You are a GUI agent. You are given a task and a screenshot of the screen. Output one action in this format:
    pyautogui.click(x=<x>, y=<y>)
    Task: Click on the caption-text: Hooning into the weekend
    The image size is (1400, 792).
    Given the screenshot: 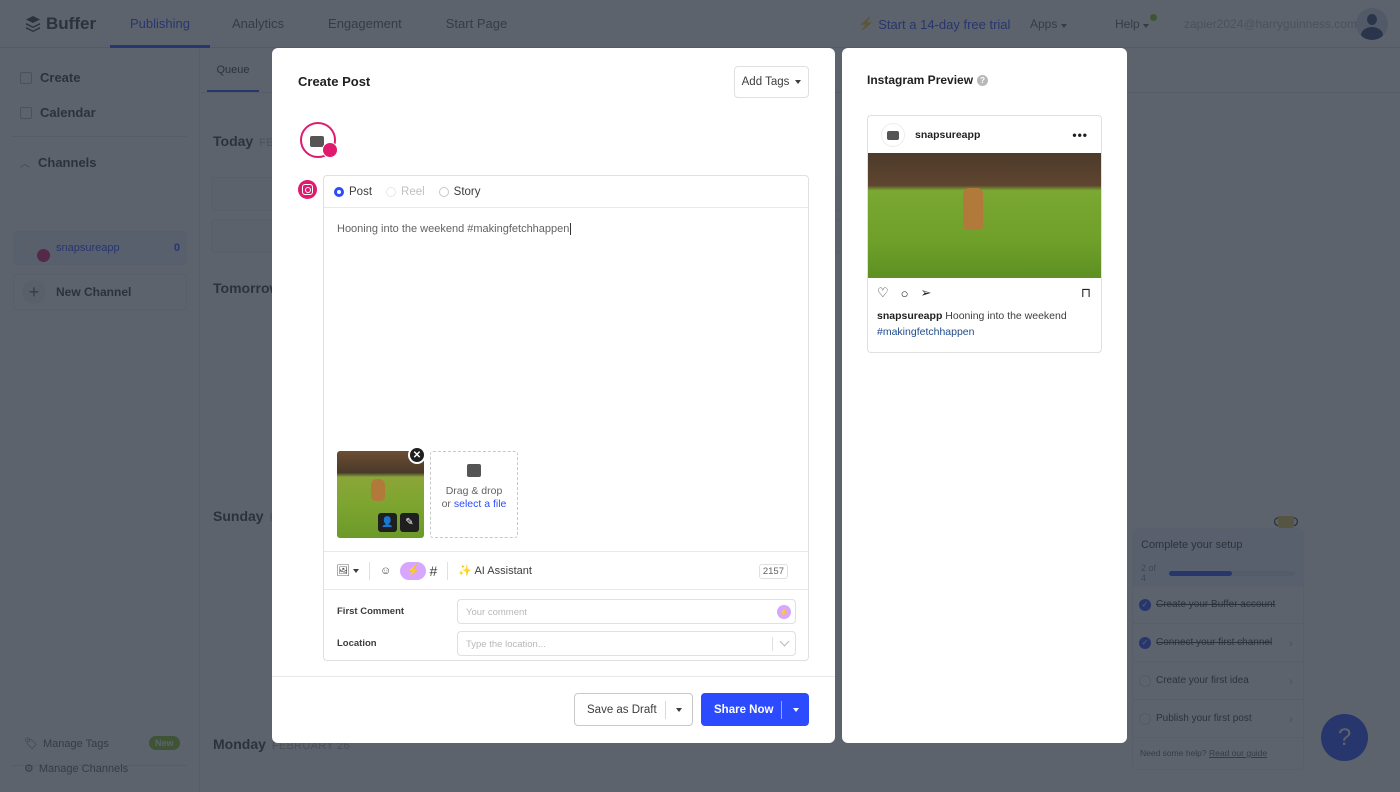 What is the action you would take?
    pyautogui.click(x=1006, y=316)
    